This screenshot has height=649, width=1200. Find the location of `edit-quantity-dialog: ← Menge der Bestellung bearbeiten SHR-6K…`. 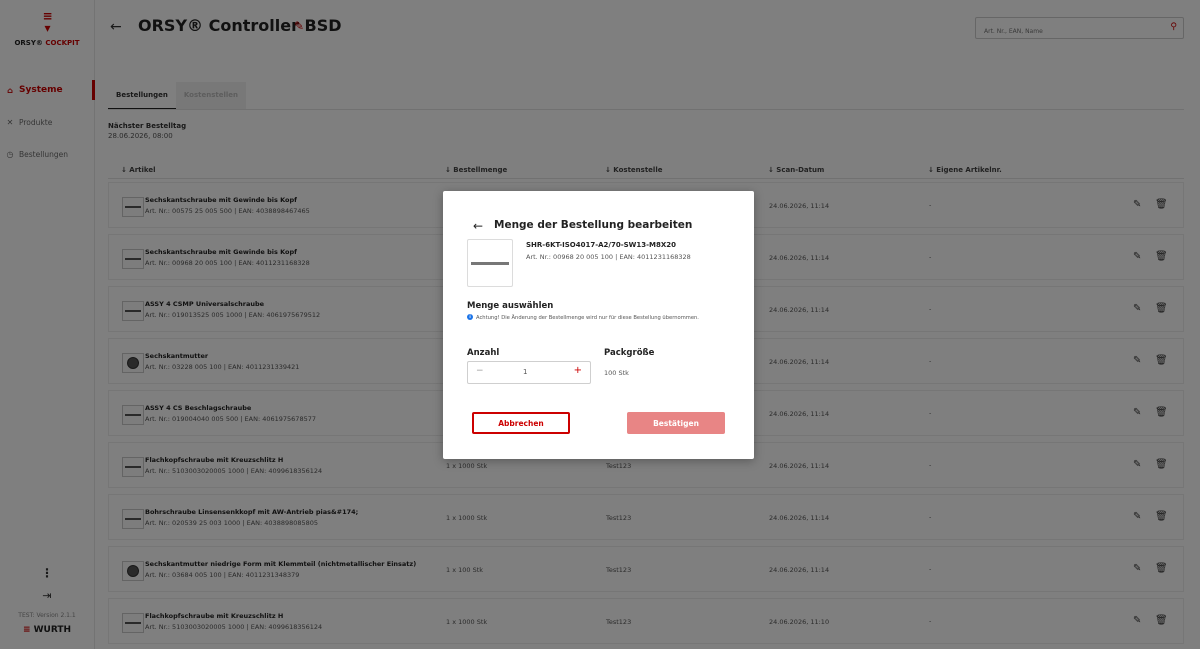

edit-quantity-dialog: ← Menge der Bestellung bearbeiten SHR-6K… is located at coordinates (598, 325).